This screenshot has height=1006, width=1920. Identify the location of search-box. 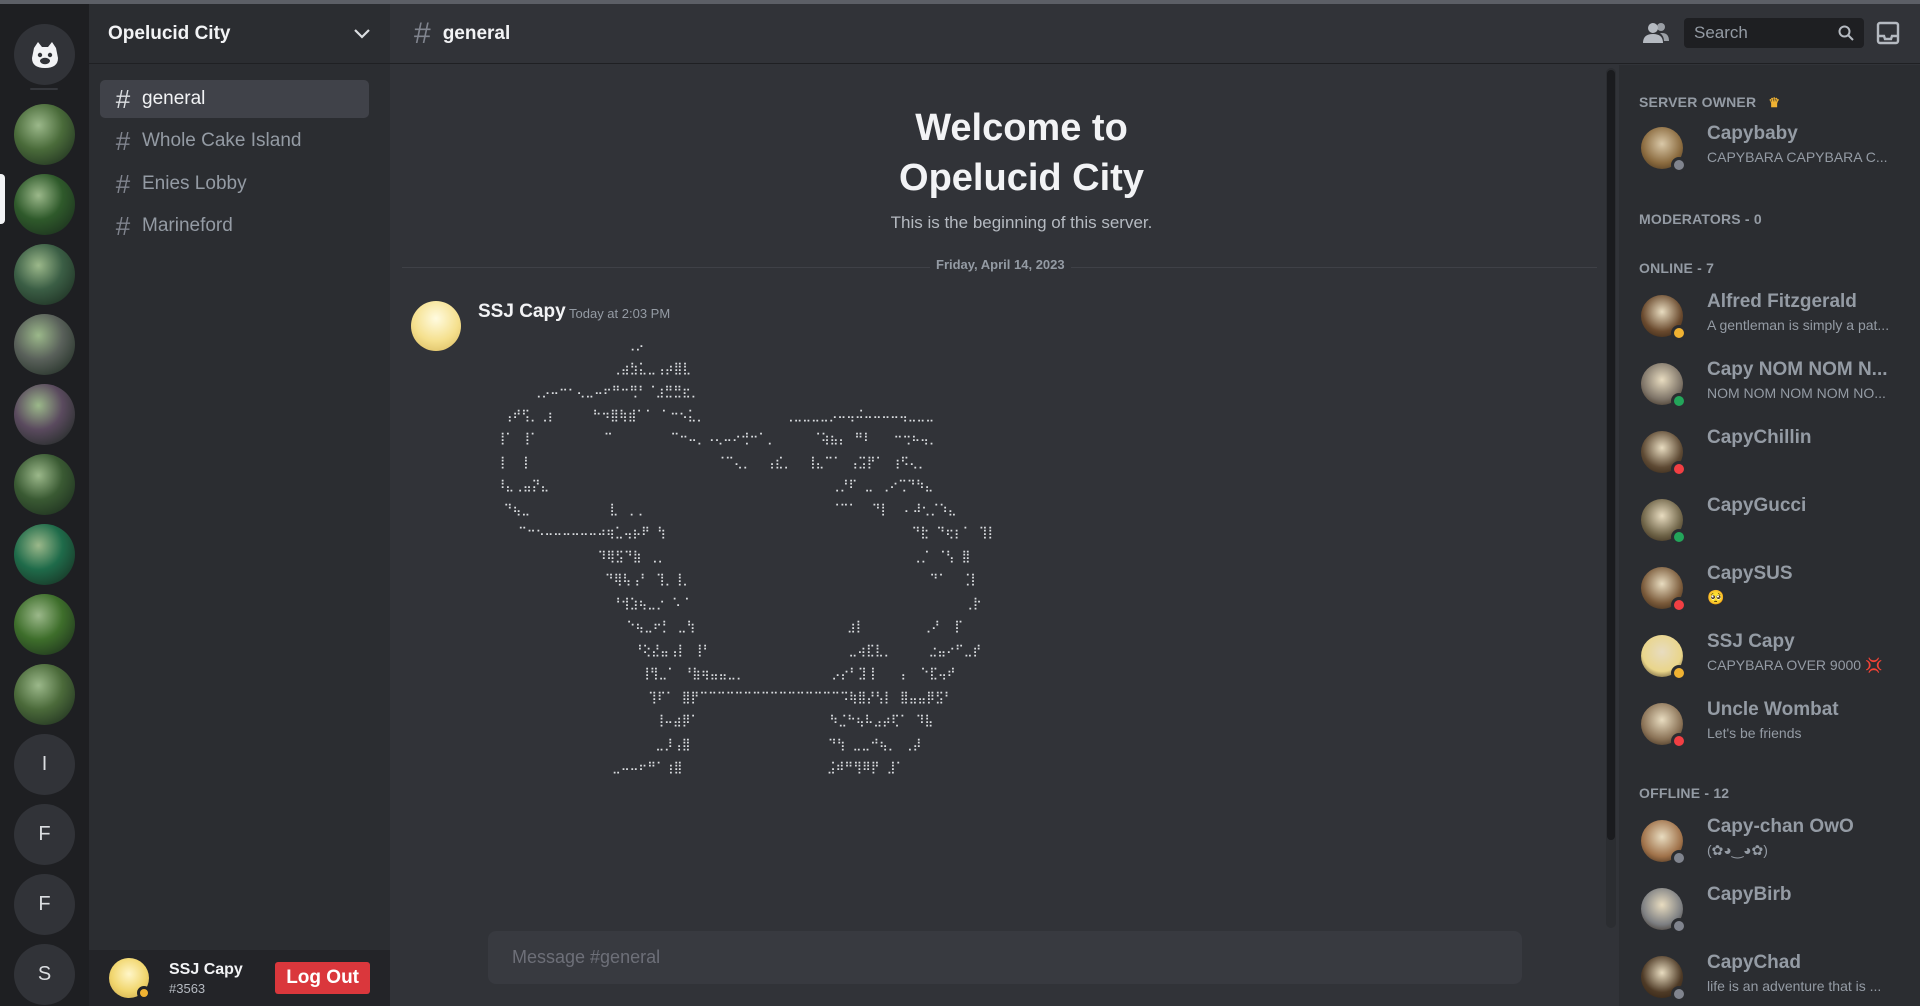
(1774, 33).